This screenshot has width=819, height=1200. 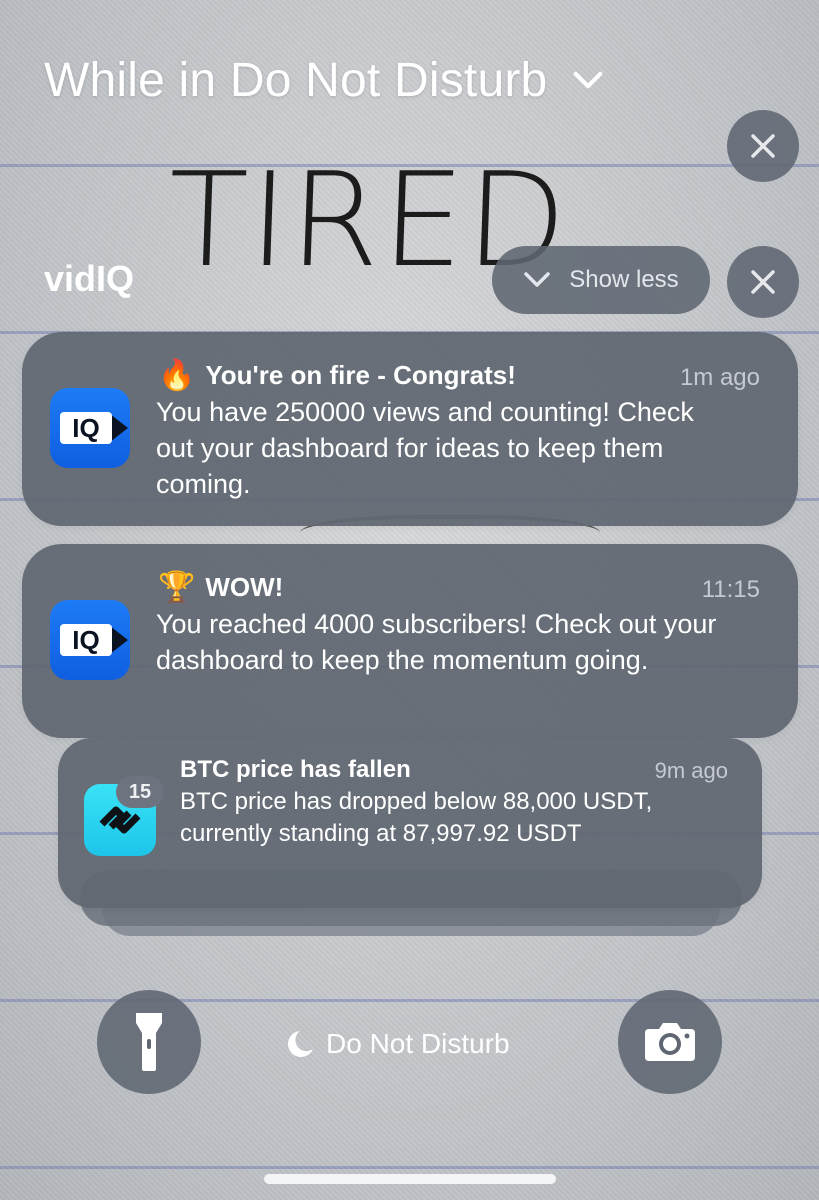 What do you see at coordinates (719, 377) in the screenshot?
I see `notification-time: 1m ago` at bounding box center [719, 377].